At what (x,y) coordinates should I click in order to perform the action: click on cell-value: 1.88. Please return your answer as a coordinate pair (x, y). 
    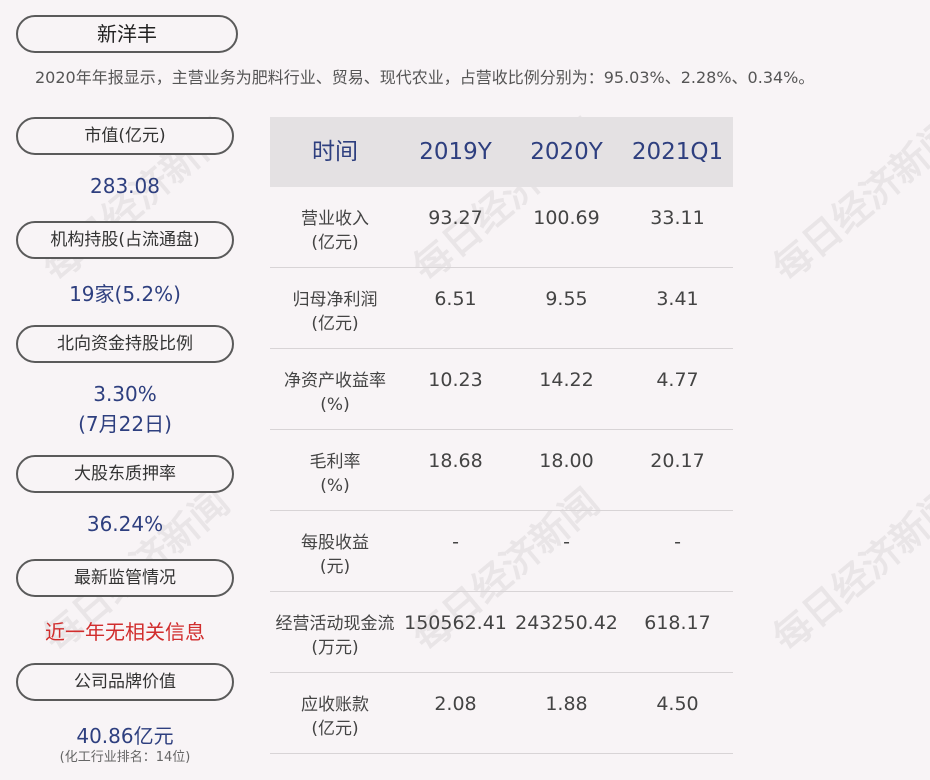
    Looking at the image, I should click on (566, 704).